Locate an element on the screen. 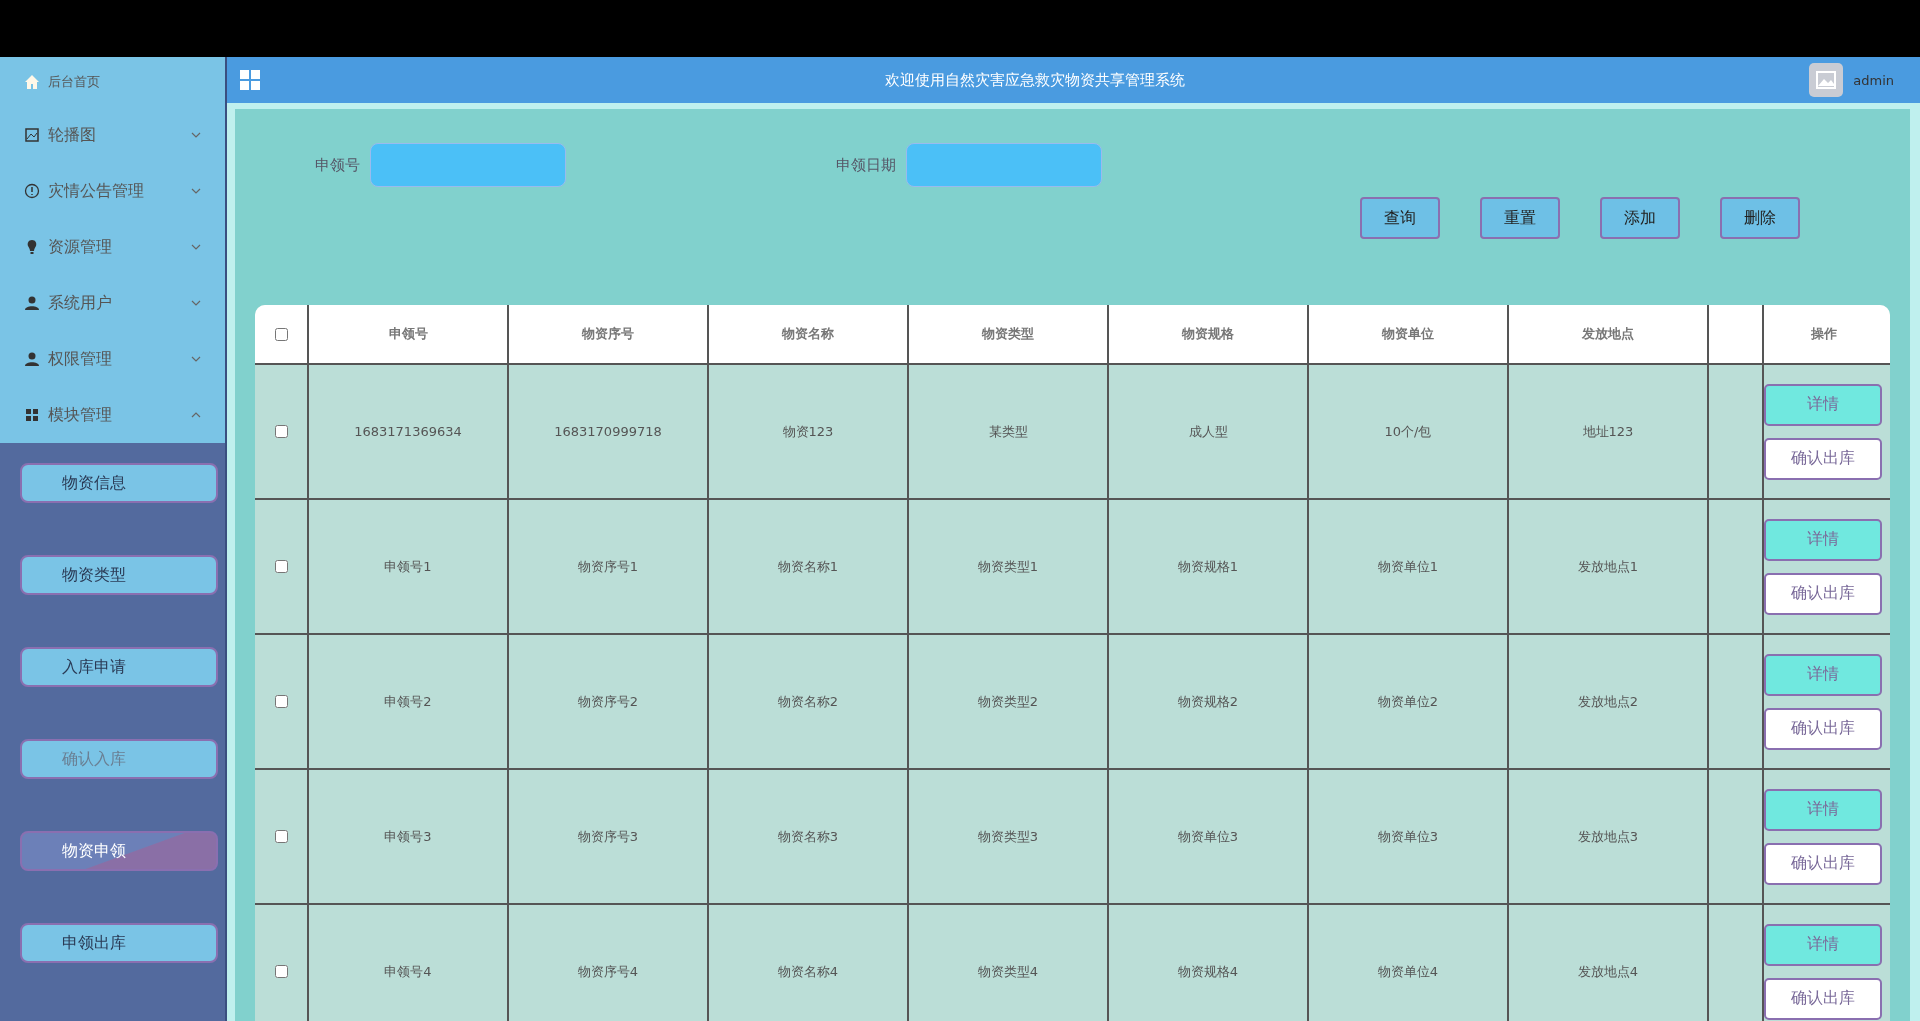  home-menu-item: 后台首页 is located at coordinates (112, 82).